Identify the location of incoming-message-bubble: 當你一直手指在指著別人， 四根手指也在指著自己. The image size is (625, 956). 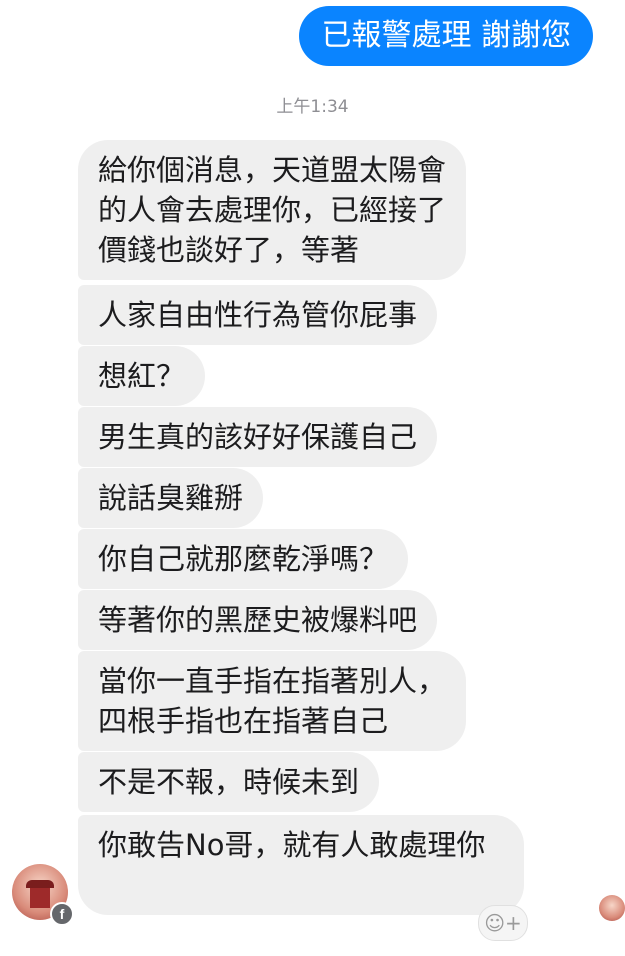
(272, 701).